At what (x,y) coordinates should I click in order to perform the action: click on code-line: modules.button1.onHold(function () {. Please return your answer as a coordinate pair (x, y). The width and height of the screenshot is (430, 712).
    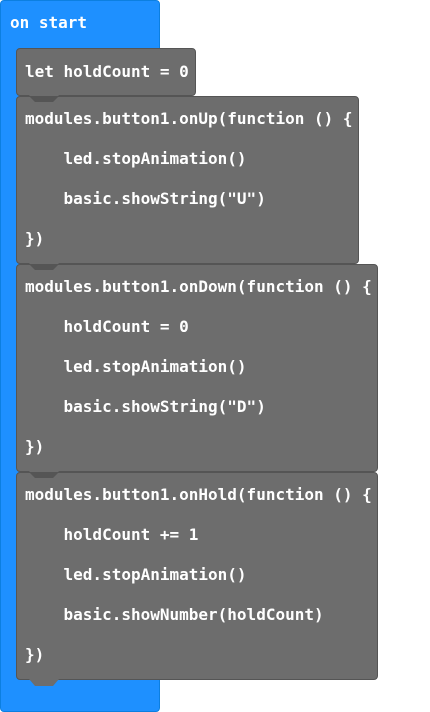
    Looking at the image, I should click on (198, 494).